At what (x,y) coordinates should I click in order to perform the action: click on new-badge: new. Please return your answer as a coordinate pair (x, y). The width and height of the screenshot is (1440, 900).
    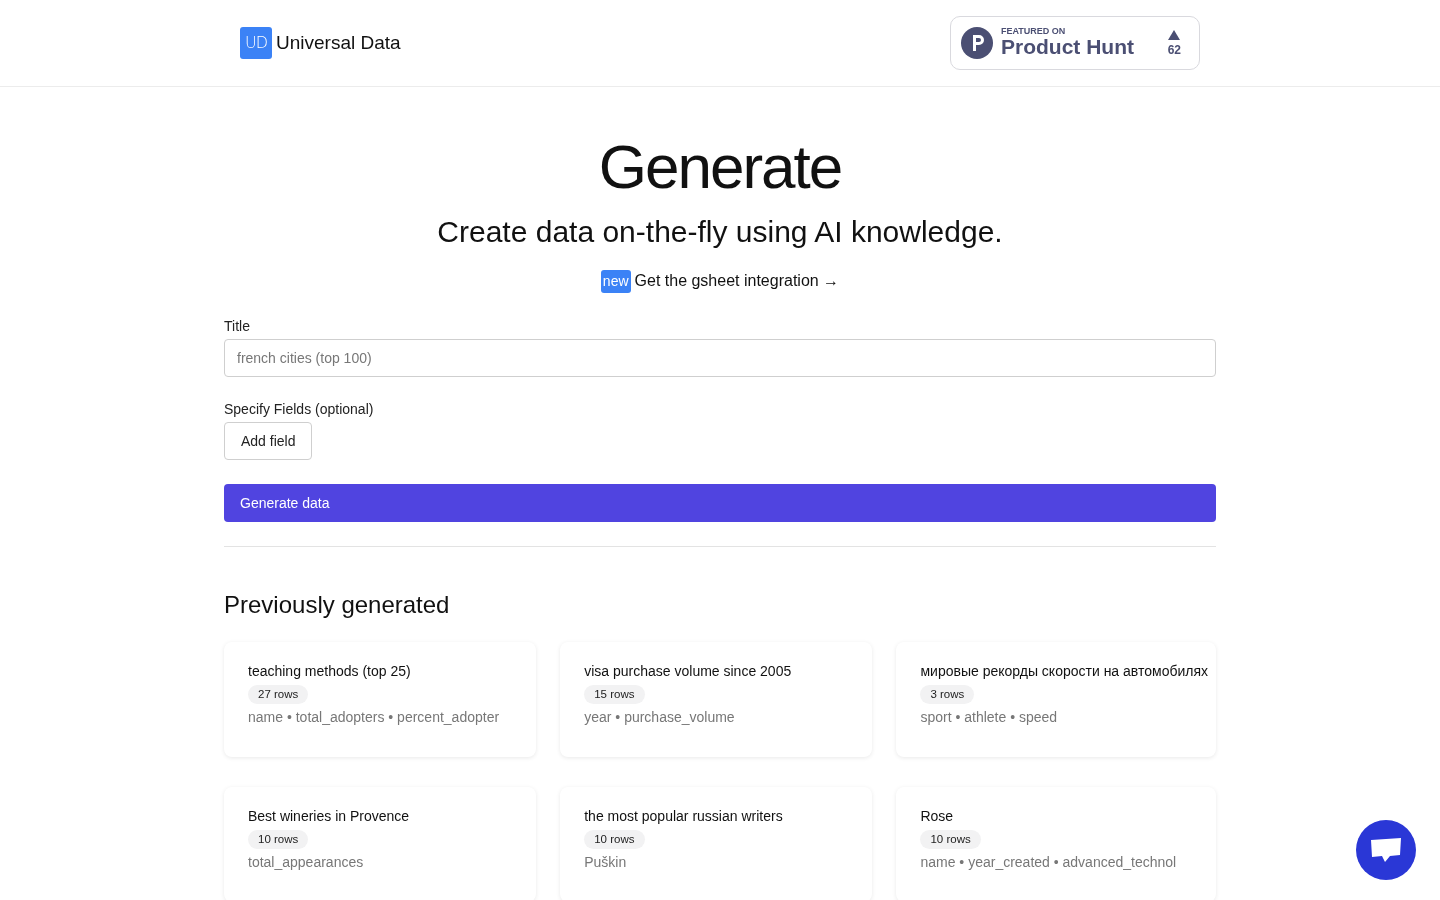
    Looking at the image, I should click on (615, 281).